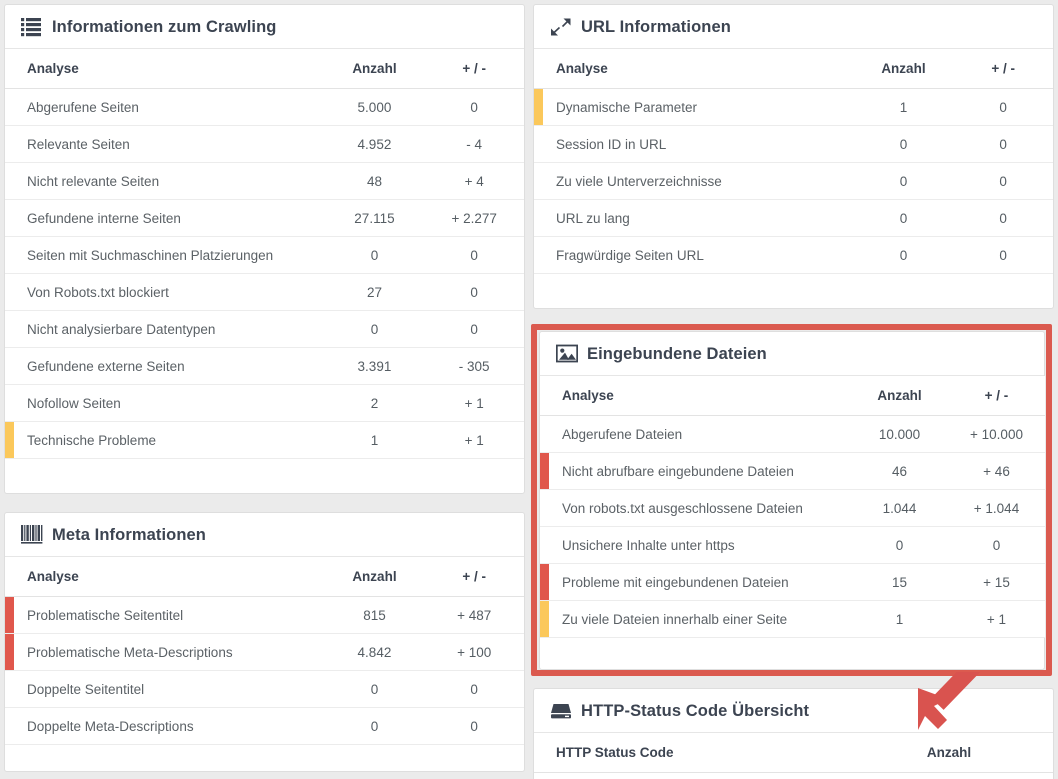 The width and height of the screenshot is (1058, 779). Describe the element at coordinates (86, 689) in the screenshot. I see `row-label-text: Doppelte Seitentitel` at that location.